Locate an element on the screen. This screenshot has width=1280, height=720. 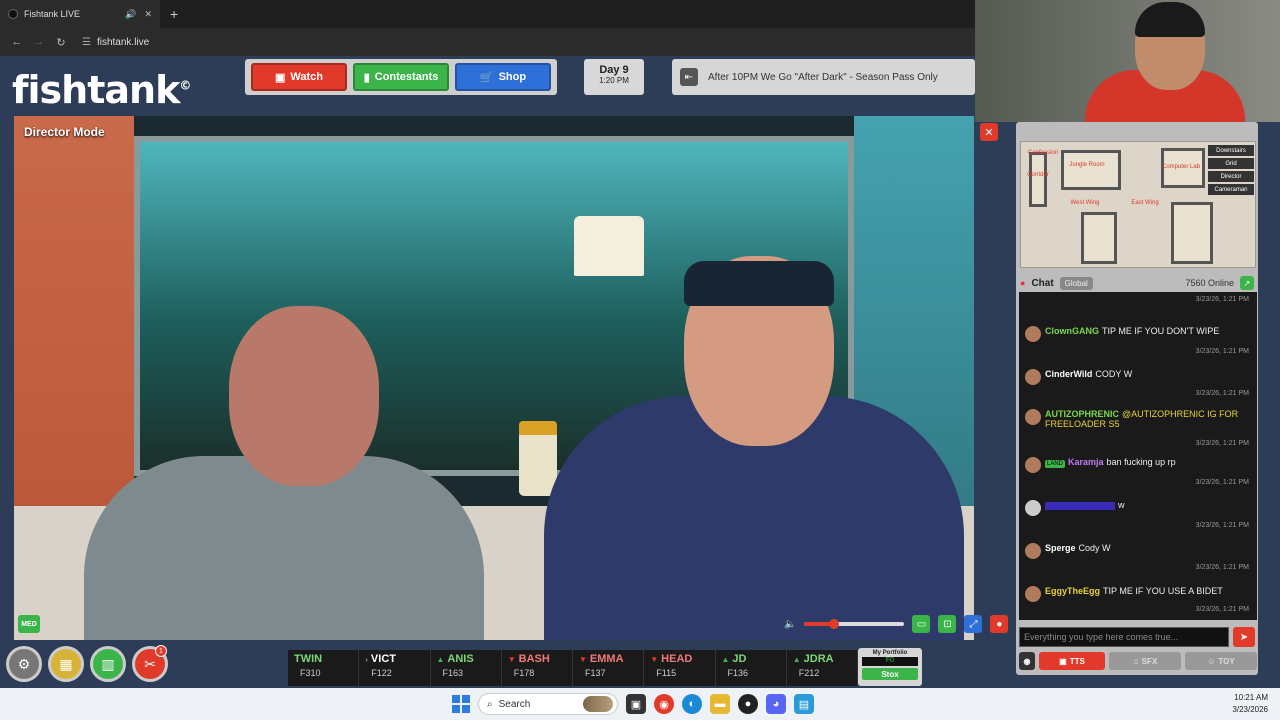
chat-username: Karamja is located at coordinates (1086, 462).